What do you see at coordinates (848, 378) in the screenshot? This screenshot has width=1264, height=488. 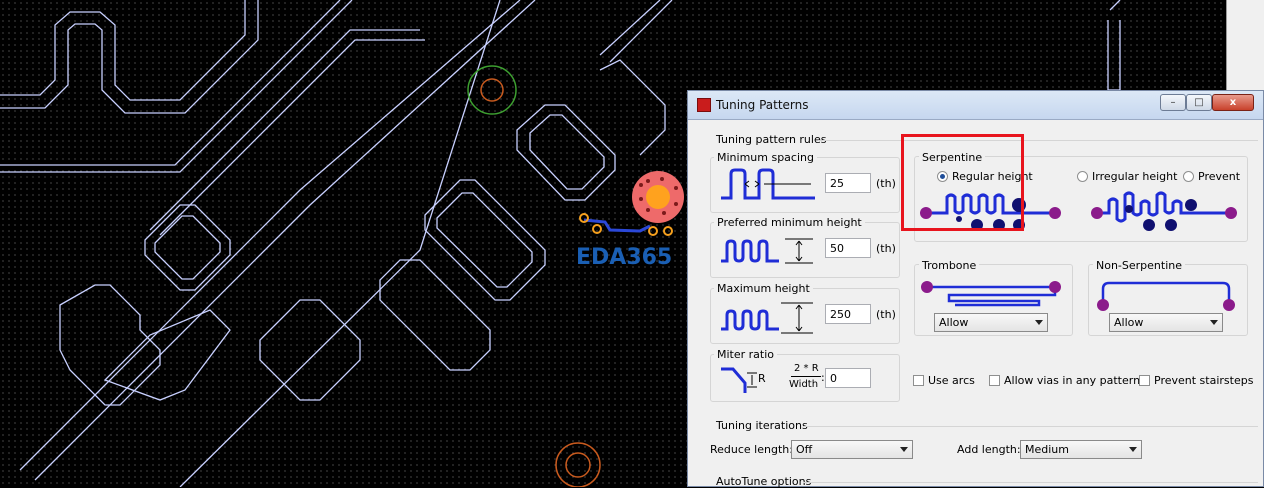 I see `miter-ratio-input: 0` at bounding box center [848, 378].